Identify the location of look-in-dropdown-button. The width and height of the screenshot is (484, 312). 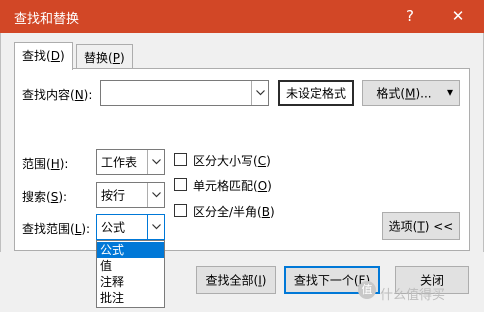
(155, 227).